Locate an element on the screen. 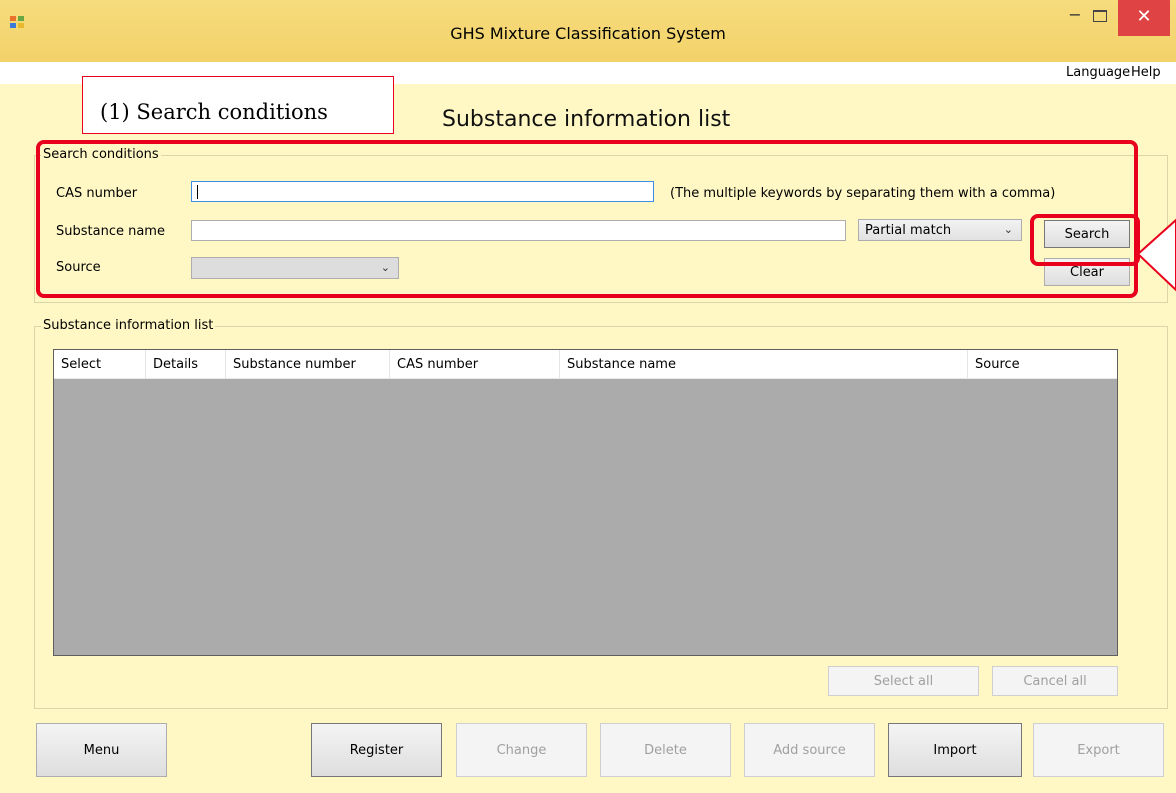  menu-button: Menu is located at coordinates (101, 750).